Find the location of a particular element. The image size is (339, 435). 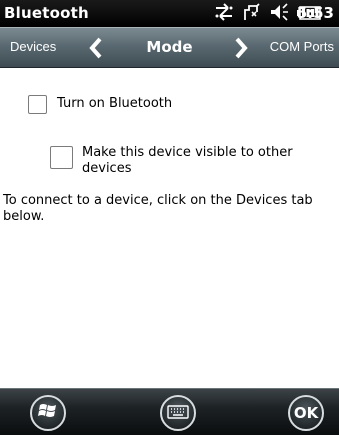

connectivity-icon is located at coordinates (224, 14).